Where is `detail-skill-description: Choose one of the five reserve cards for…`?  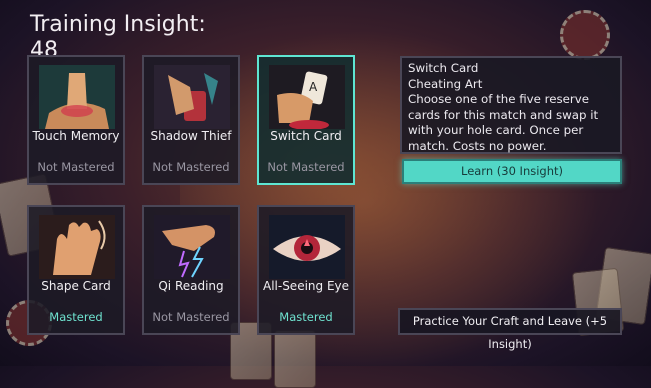
detail-skill-description: Choose one of the five reserve cards for… is located at coordinates (503, 122).